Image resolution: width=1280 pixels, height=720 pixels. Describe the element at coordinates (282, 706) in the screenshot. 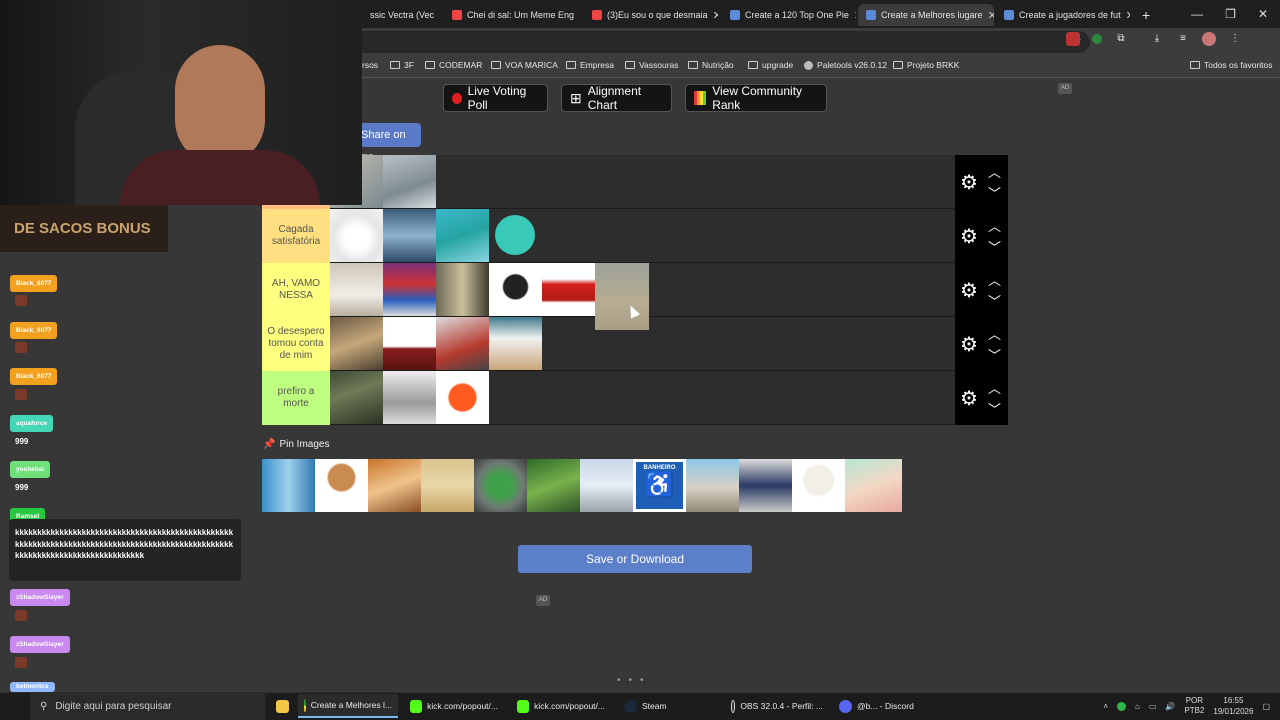

I see `file-explorer-taskbar-button` at that location.